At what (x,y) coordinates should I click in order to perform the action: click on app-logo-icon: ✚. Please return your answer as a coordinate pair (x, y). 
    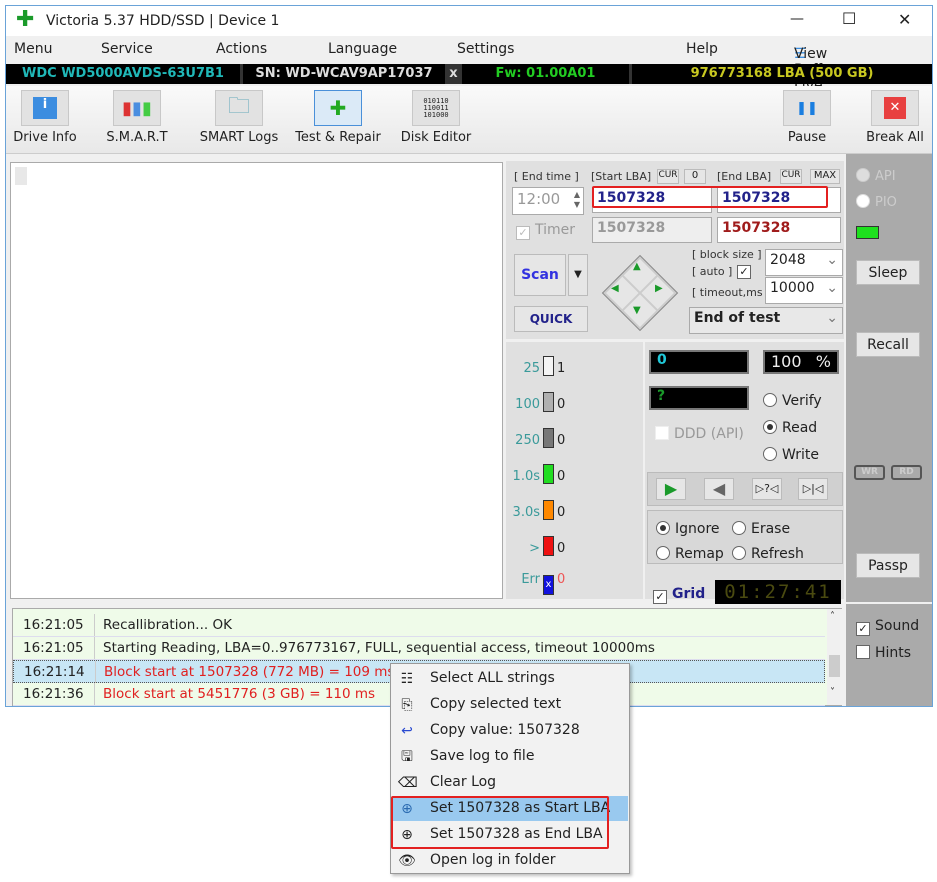
    Looking at the image, I should click on (25, 19).